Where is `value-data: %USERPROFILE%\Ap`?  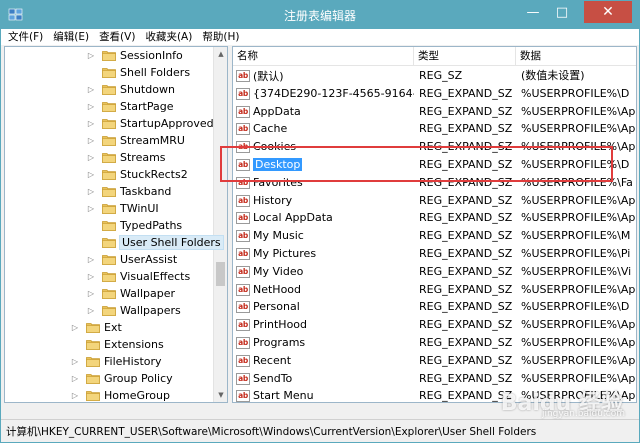
value-data: %USERPROFILE%\Ap is located at coordinates (578, 128).